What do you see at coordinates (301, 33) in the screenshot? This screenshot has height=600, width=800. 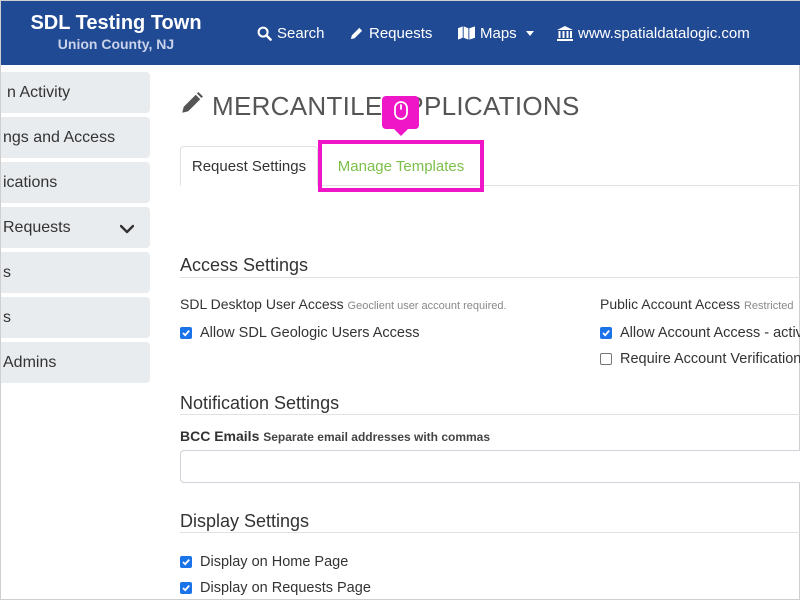 I see `nav-search-label: Search` at bounding box center [301, 33].